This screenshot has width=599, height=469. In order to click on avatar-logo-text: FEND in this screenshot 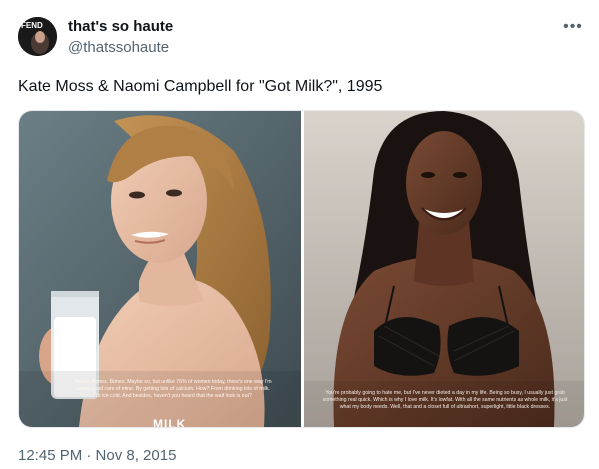, I will do `click(32, 25)`.